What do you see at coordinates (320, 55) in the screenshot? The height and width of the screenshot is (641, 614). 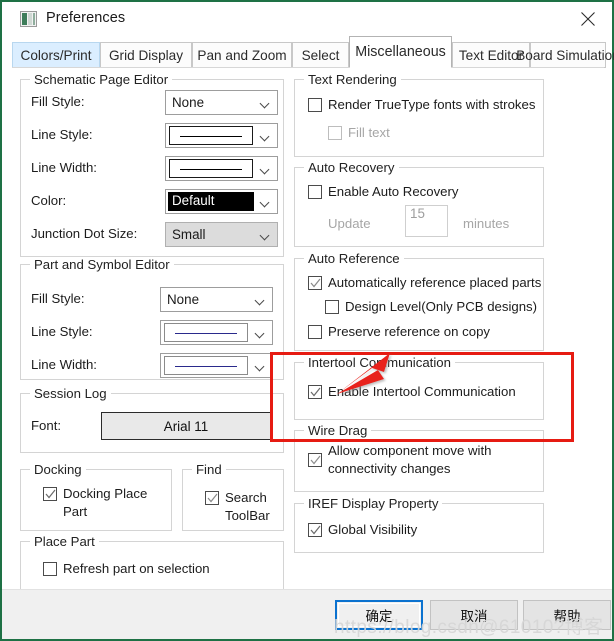 I see `tab-select: Select` at bounding box center [320, 55].